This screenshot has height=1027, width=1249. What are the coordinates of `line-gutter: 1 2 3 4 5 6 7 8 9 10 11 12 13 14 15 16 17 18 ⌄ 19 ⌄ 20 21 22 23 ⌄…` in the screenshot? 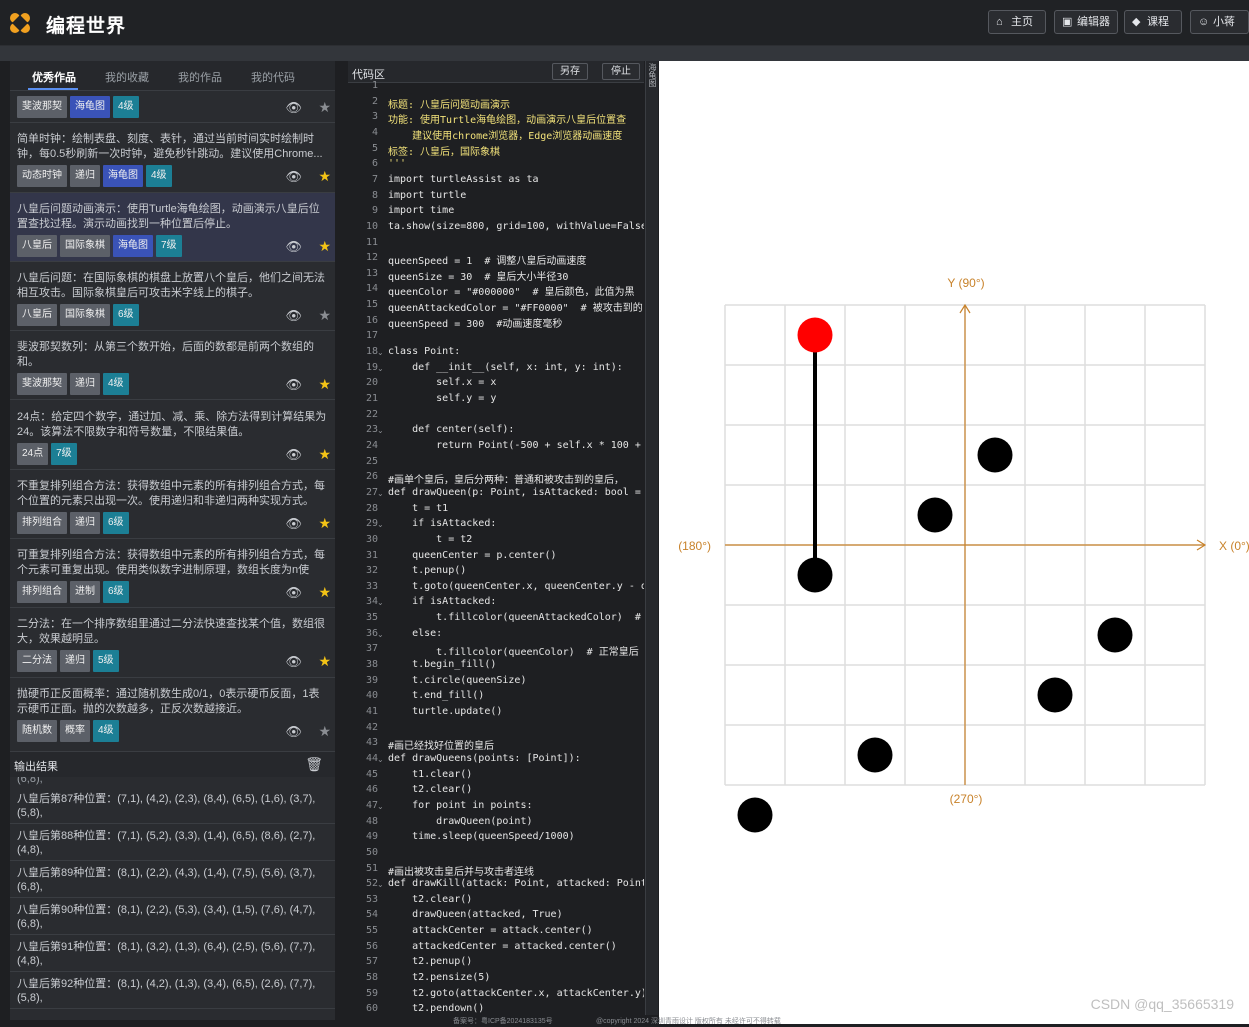 It's located at (366, 552).